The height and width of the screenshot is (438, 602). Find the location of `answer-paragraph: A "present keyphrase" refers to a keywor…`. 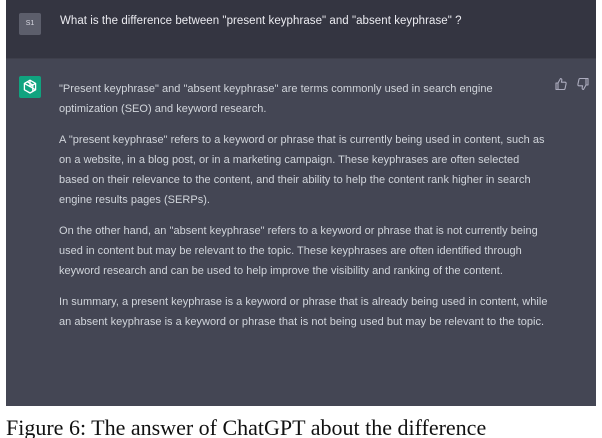

answer-paragraph: A "present keyphrase" refers to a keywor… is located at coordinates (302, 170).